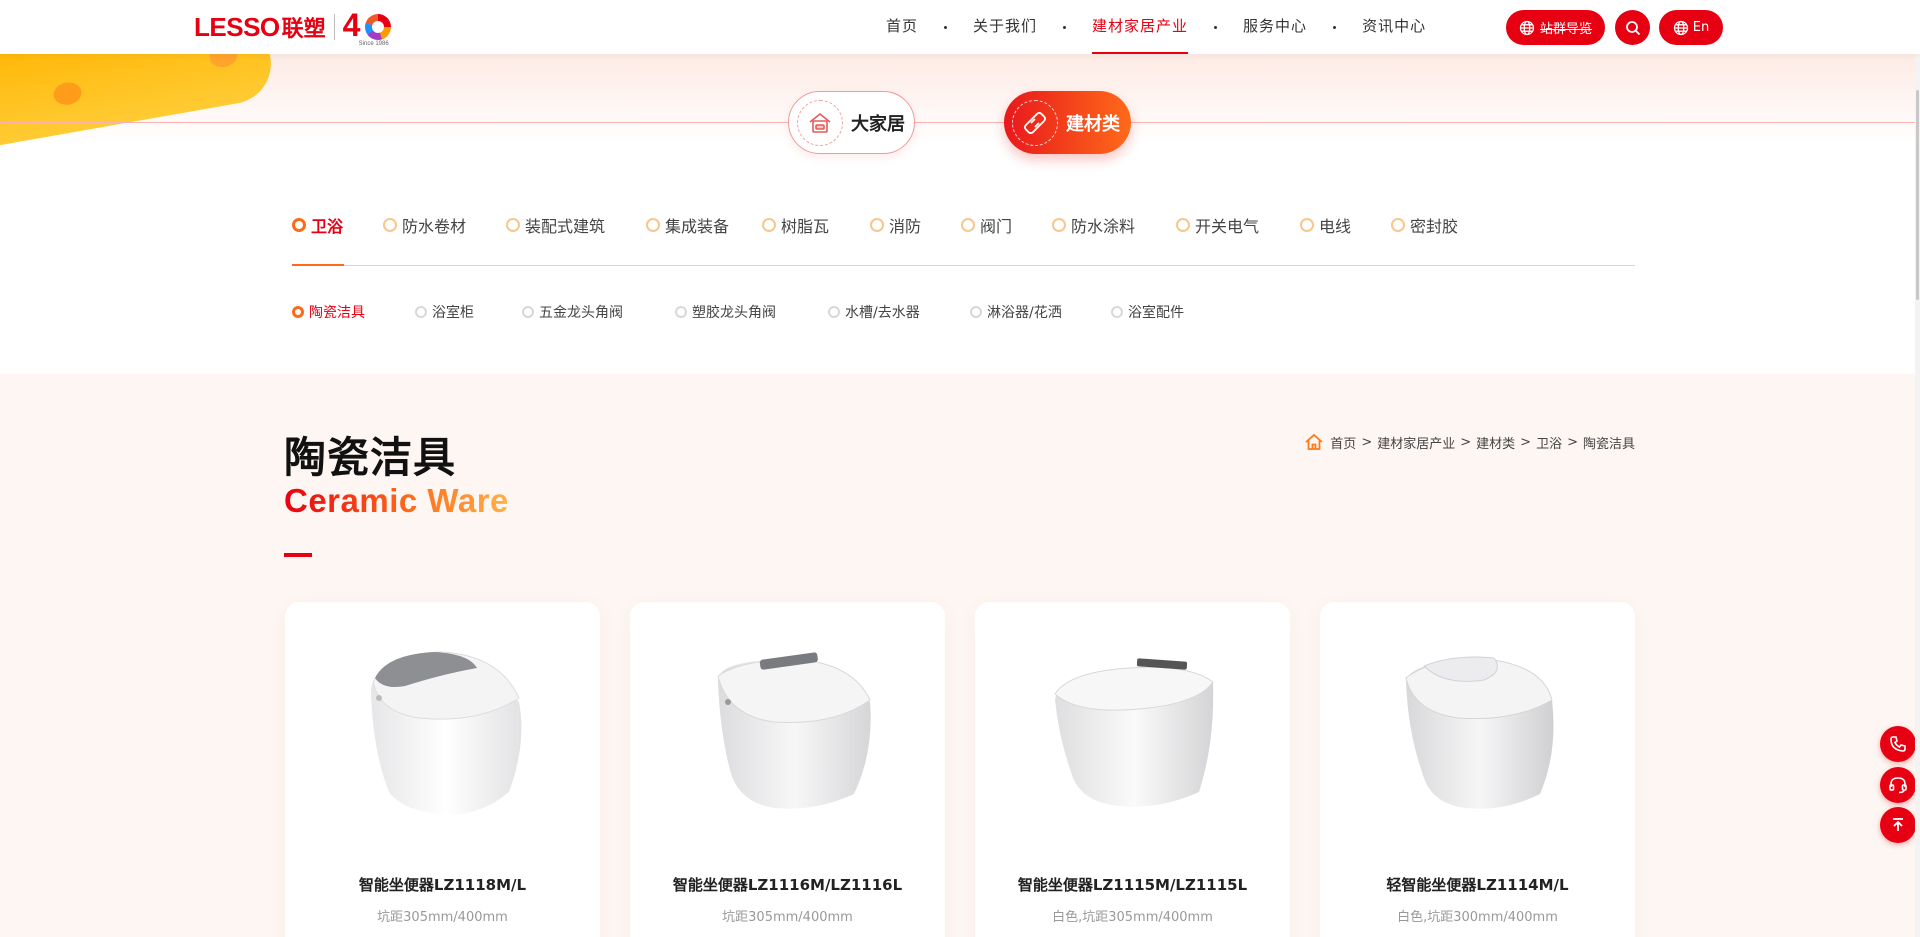 The width and height of the screenshot is (1920, 937). I want to click on sitemap-label: 站群导览, so click(1565, 29).